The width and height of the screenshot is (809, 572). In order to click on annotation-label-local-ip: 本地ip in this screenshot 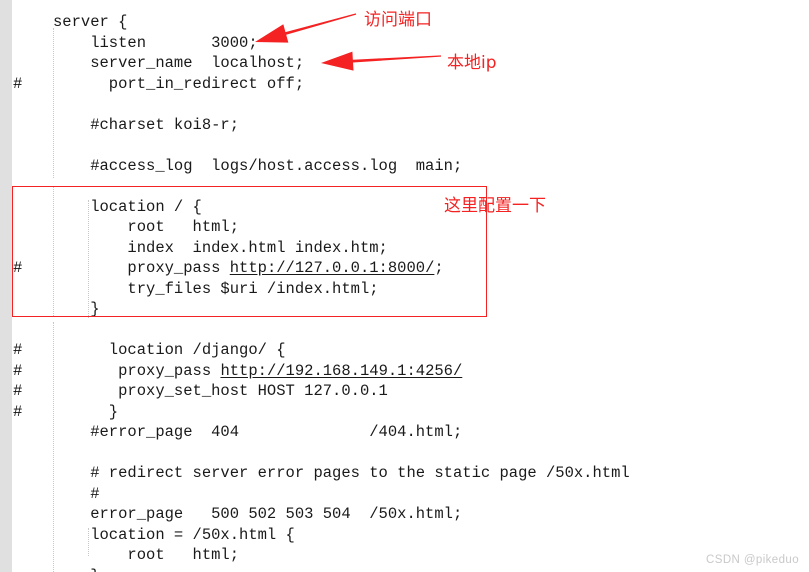, I will do `click(472, 63)`.